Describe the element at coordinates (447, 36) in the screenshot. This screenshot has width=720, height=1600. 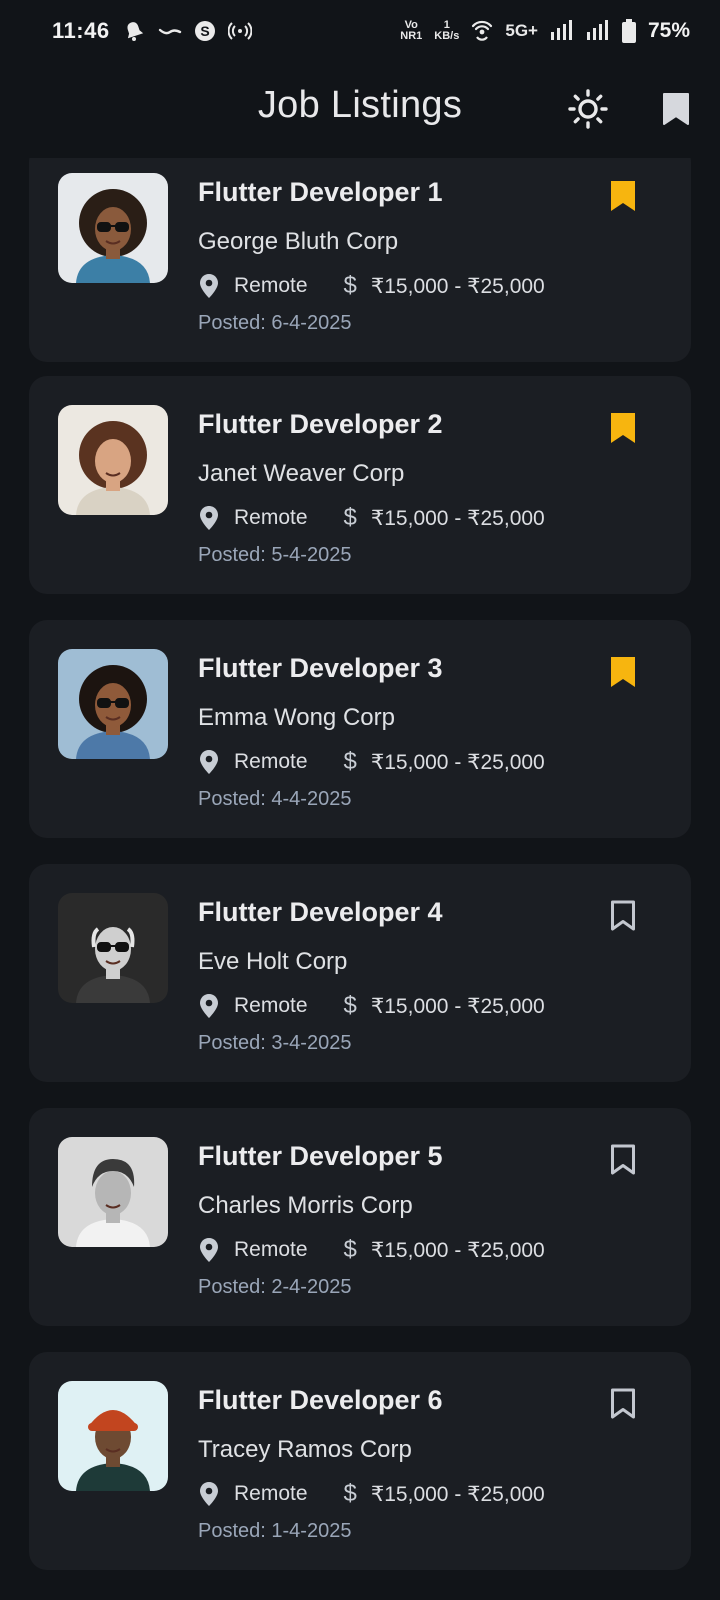
I see `speed-unit: KB/s` at that location.